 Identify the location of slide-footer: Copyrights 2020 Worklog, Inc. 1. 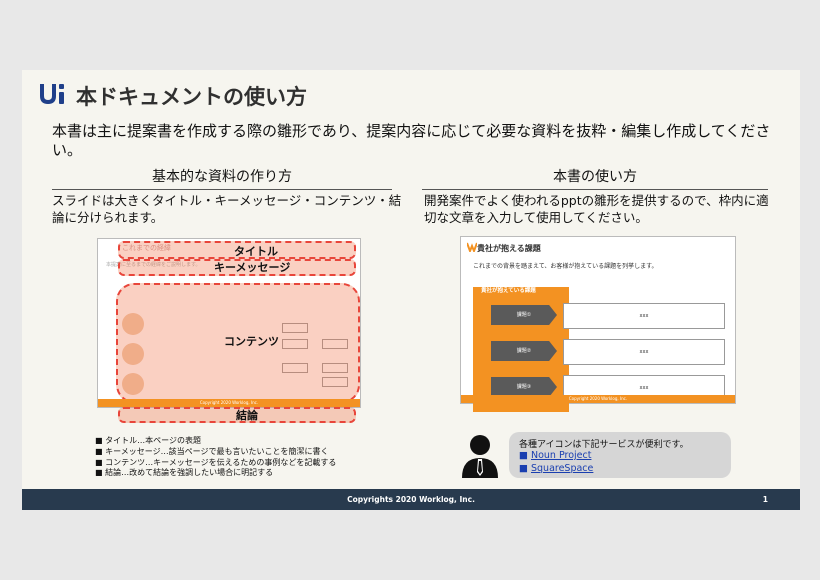
(411, 499).